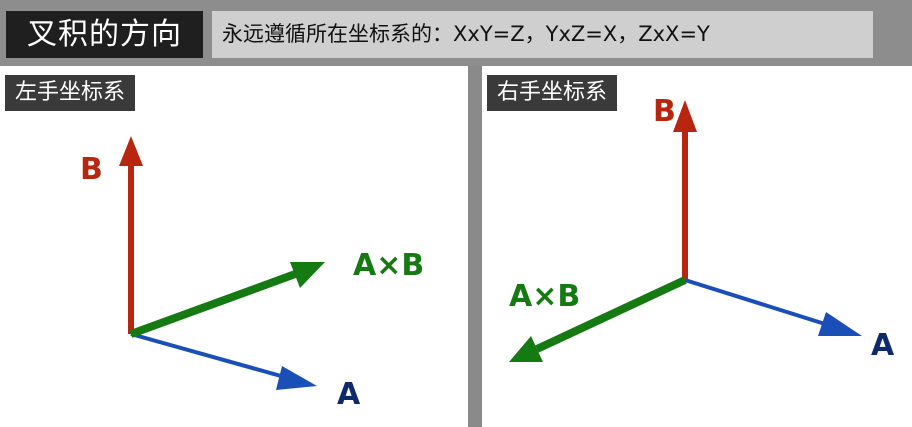 The width and height of the screenshot is (912, 427). Describe the element at coordinates (755, 302) in the screenshot. I see `right-vector-a` at that location.